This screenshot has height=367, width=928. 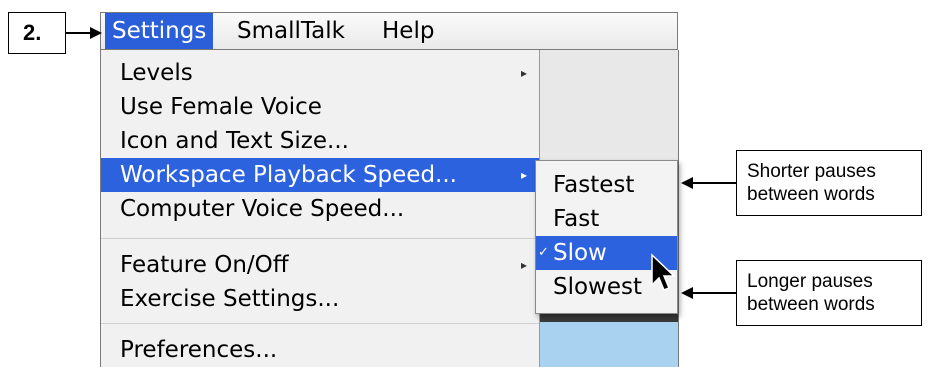 What do you see at coordinates (708, 183) in the screenshot?
I see `arrow-to-fastest-icon` at bounding box center [708, 183].